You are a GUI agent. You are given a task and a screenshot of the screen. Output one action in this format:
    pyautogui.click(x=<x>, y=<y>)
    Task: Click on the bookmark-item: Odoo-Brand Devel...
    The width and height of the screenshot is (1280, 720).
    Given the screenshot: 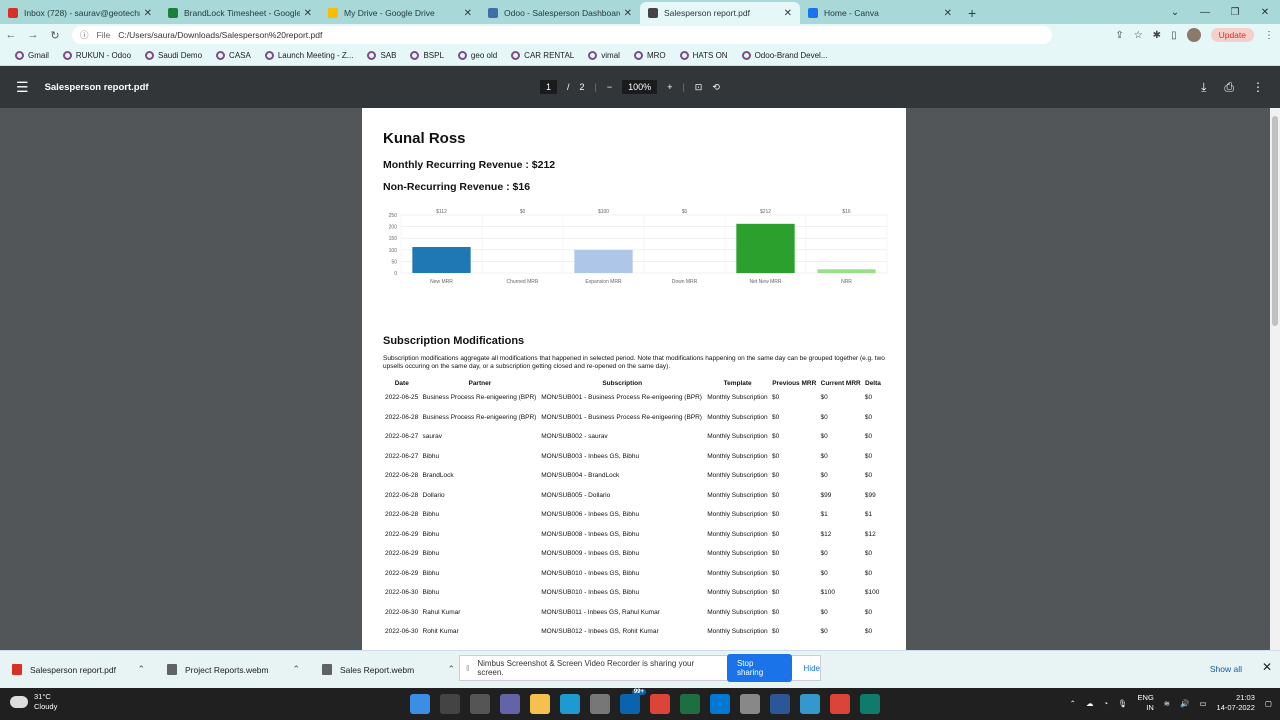 What is the action you would take?
    pyautogui.click(x=785, y=55)
    